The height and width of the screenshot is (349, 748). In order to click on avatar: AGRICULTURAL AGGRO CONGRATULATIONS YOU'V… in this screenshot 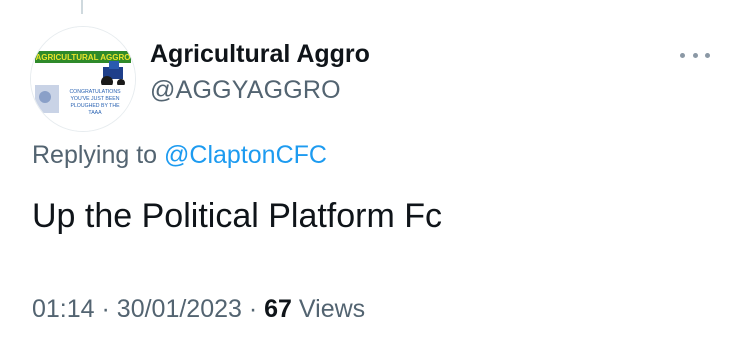, I will do `click(83, 79)`.